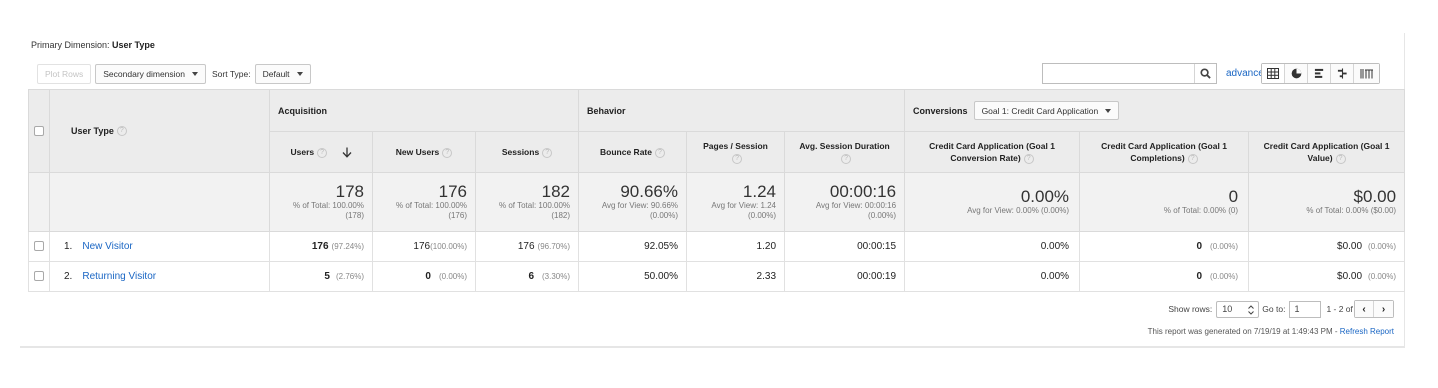  I want to click on total-sub: Avg for View: 90.66%, so click(640, 205).